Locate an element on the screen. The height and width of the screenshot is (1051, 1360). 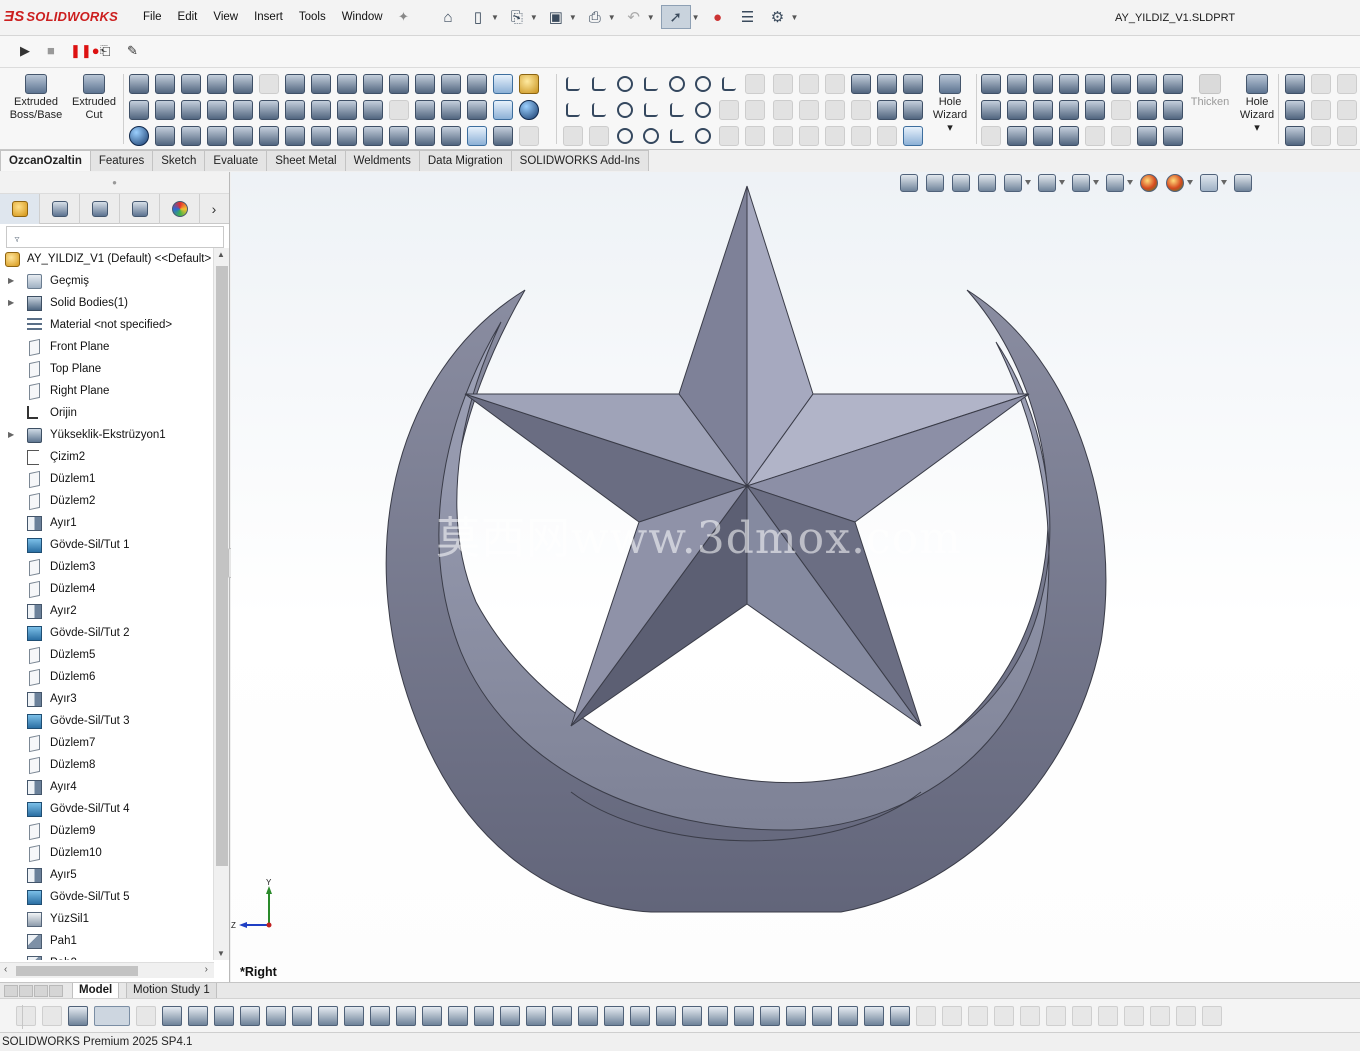
vent-icon is located at coordinates (217, 136).